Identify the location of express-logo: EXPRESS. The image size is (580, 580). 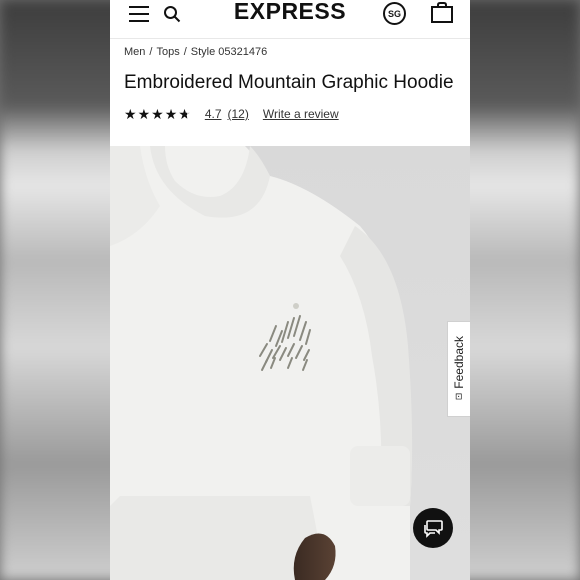
(290, 12).